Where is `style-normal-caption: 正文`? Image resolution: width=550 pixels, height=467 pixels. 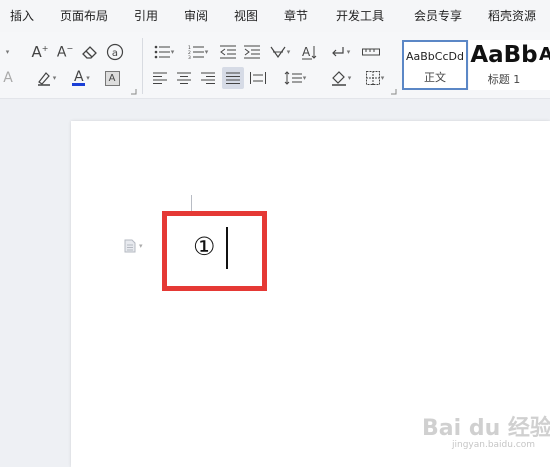
style-normal-caption: 正文 is located at coordinates (435, 77).